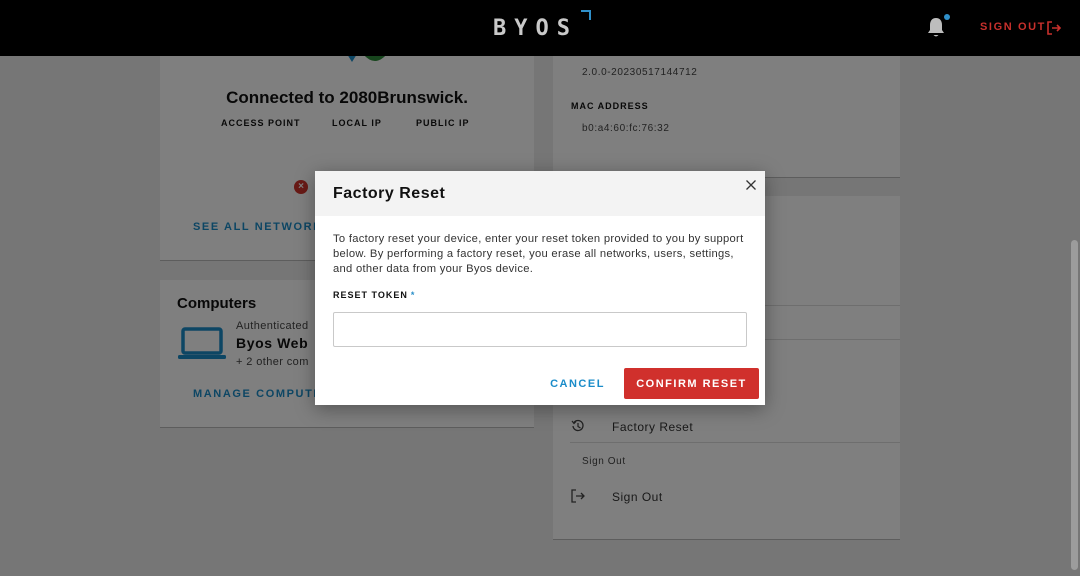  I want to click on bell-icon, so click(936, 28).